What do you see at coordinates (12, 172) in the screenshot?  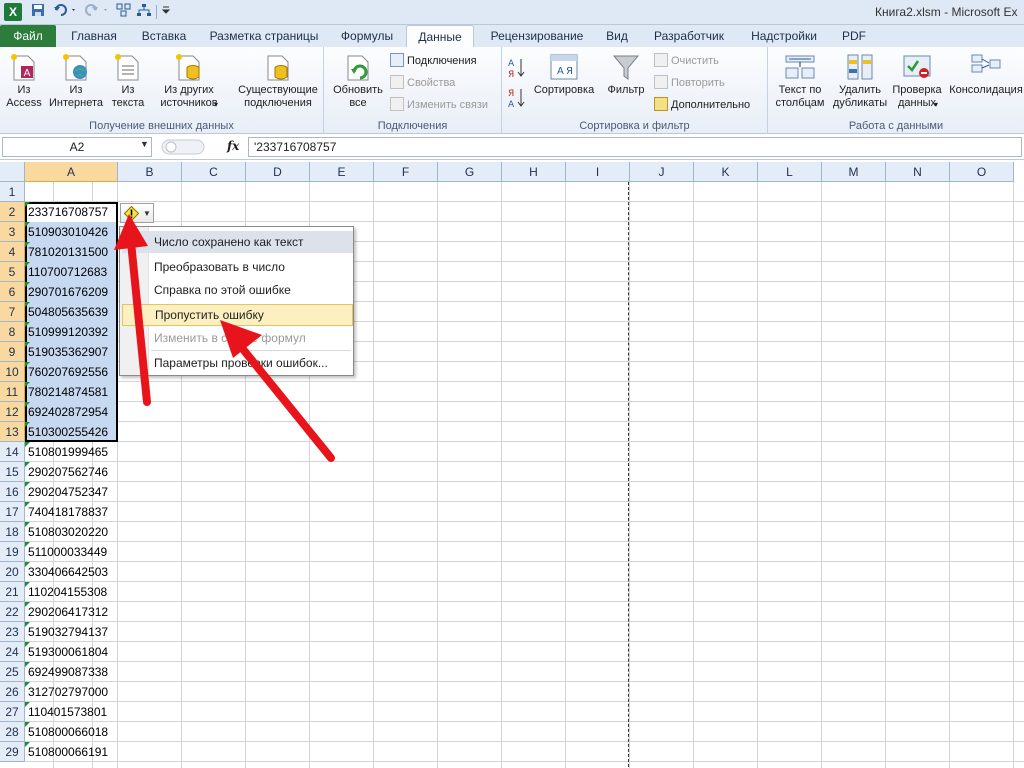 I see `select-all-button` at bounding box center [12, 172].